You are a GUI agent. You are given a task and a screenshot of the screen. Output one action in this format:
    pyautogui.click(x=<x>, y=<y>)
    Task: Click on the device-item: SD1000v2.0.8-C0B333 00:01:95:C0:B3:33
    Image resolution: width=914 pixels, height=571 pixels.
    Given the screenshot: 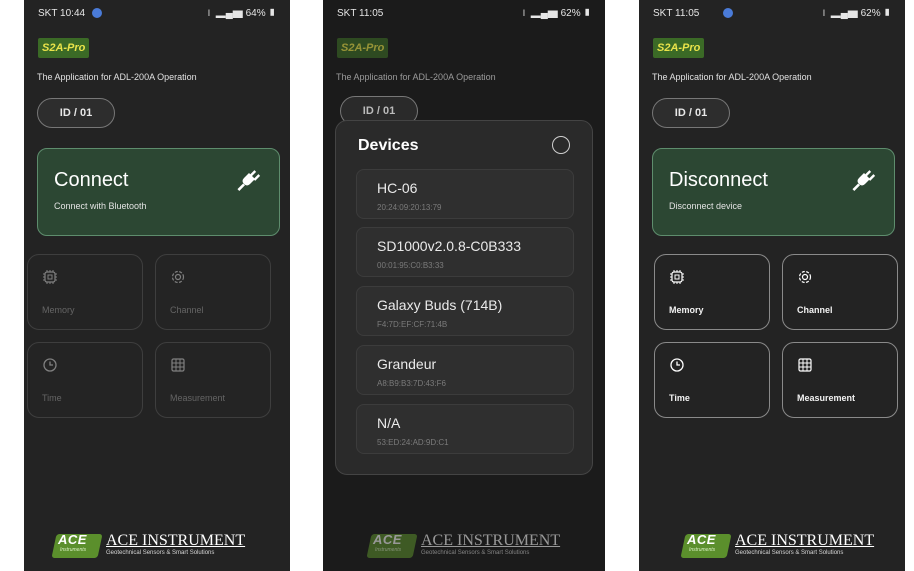 What is the action you would take?
    pyautogui.click(x=465, y=252)
    